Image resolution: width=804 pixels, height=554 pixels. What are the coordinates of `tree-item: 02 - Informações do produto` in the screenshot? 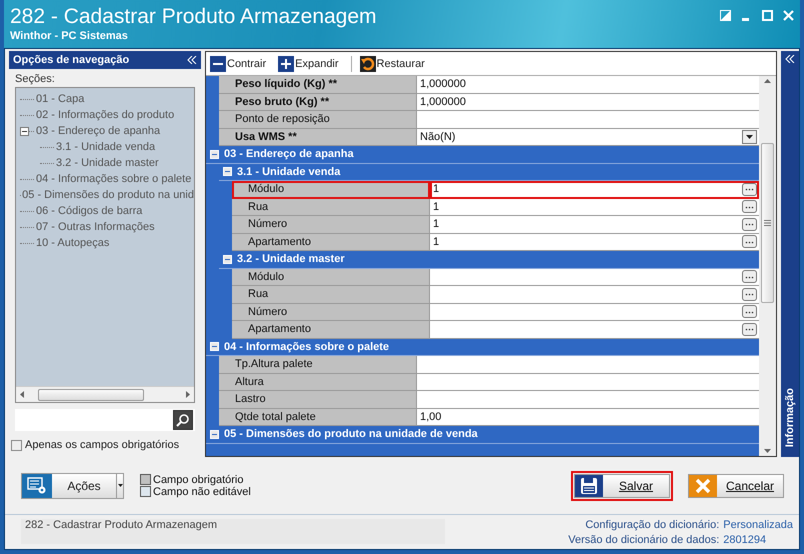 It's located at (105, 115).